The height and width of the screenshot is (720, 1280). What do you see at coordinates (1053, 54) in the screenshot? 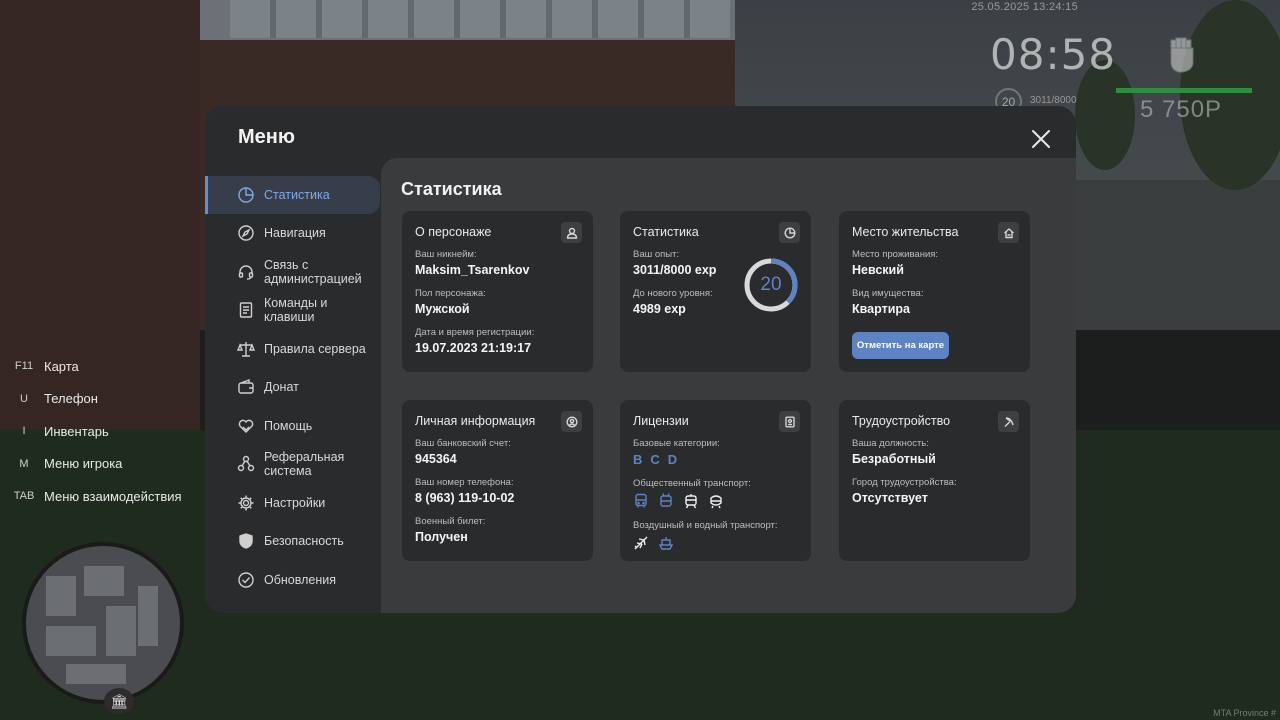
I see `hud-clock: 08:58` at bounding box center [1053, 54].